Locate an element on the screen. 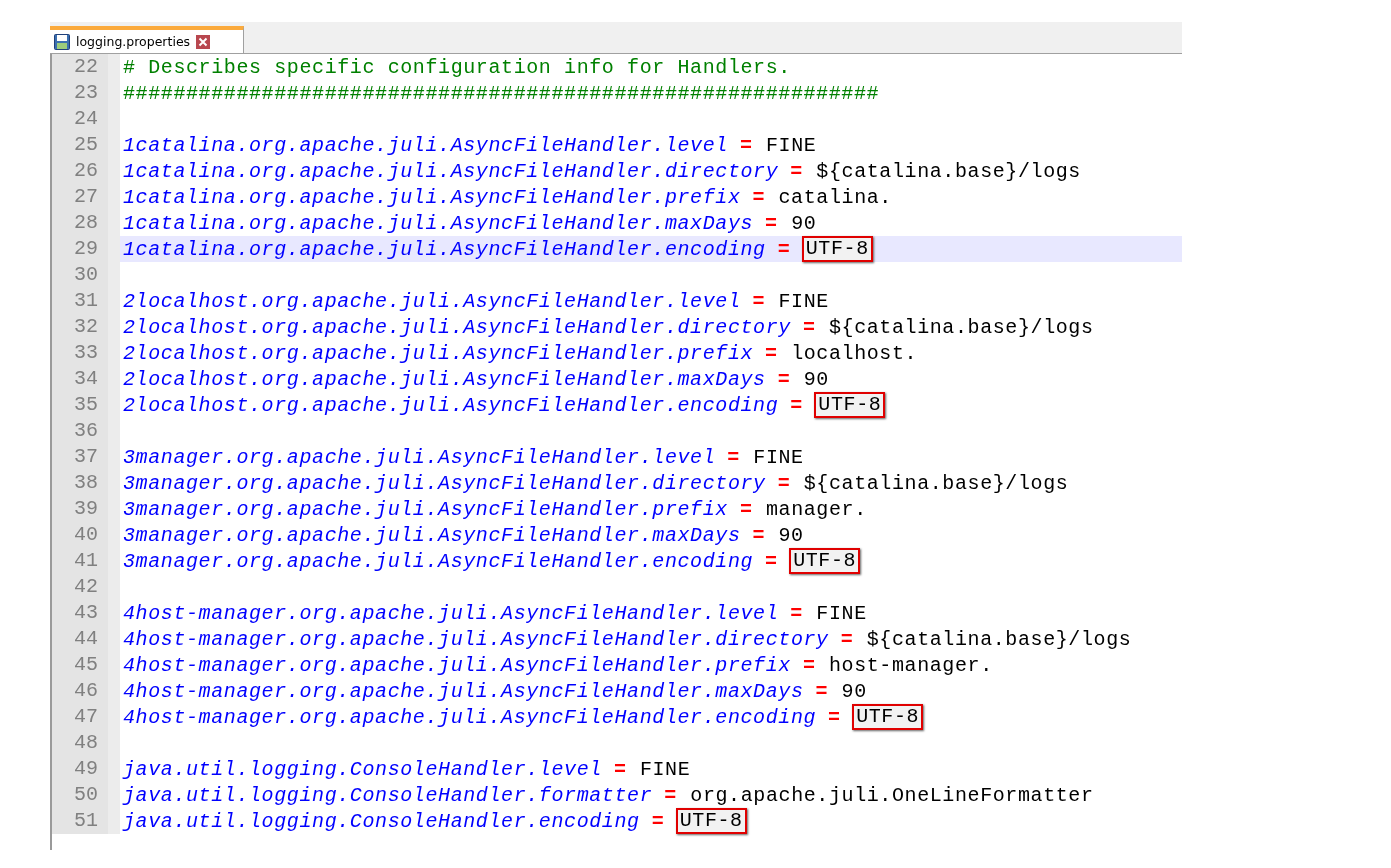  property-value: localhost. is located at coordinates (854, 353).